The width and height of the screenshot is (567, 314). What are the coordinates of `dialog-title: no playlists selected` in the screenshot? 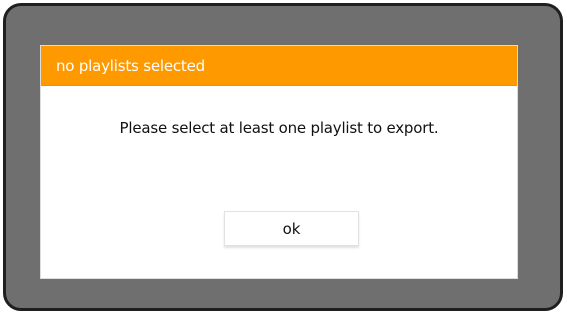 It's located at (130, 65).